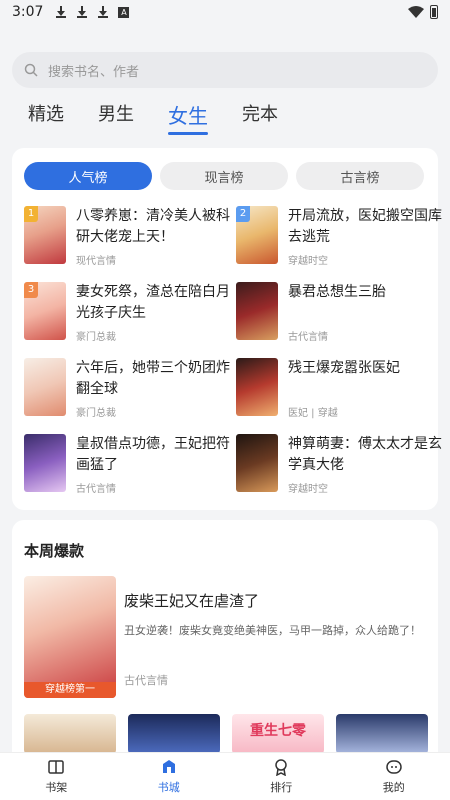  I want to click on book-item: 1 八零养崽：清冷美人被科研大佬宠上天！ 现代言情, so click(127, 238).